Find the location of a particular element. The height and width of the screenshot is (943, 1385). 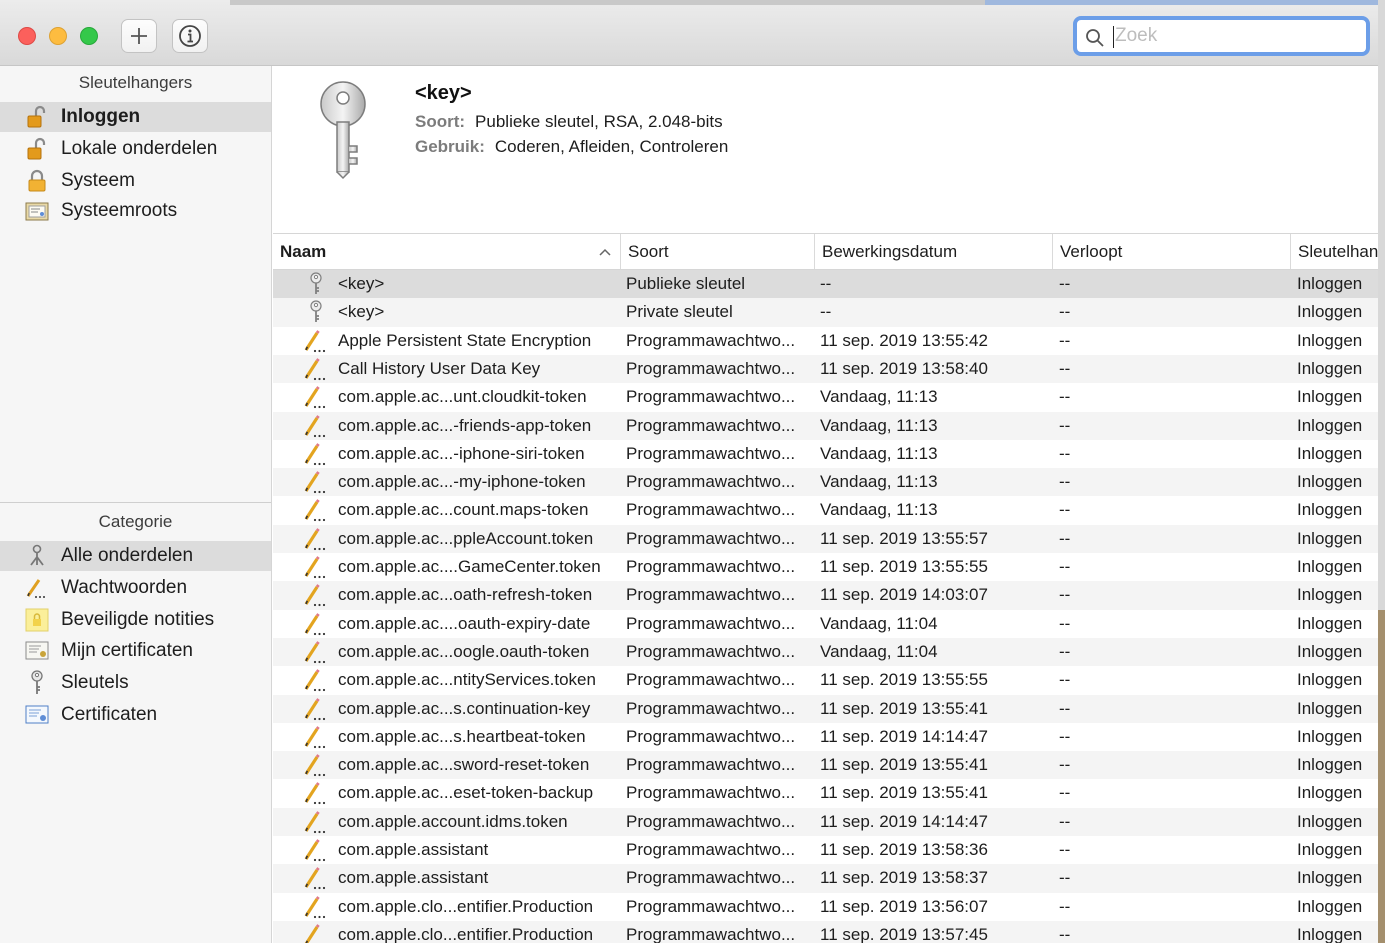

cell-name: com.apple.assistant is located at coordinates (413, 878).